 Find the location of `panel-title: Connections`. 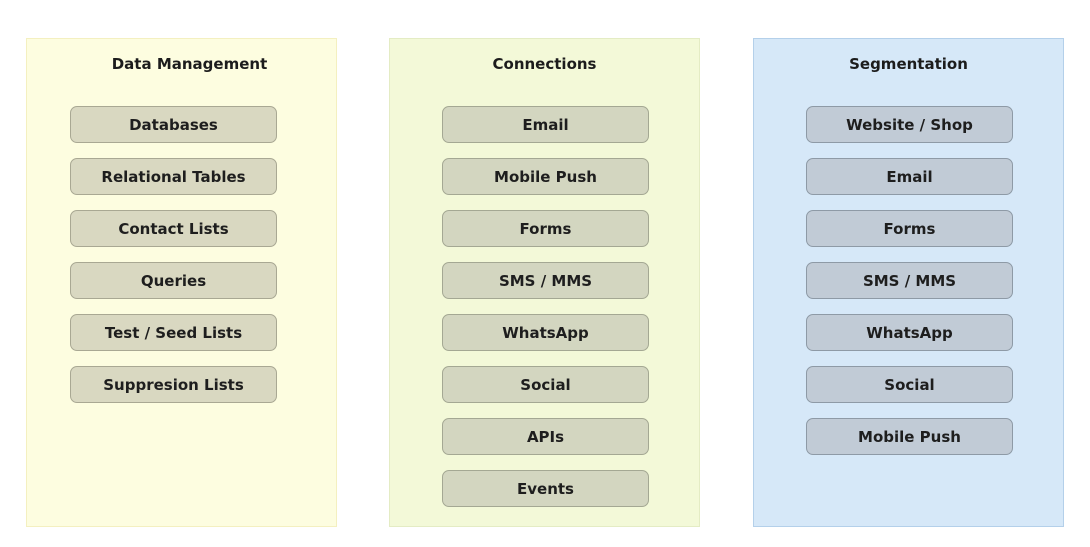

panel-title: Connections is located at coordinates (544, 64).